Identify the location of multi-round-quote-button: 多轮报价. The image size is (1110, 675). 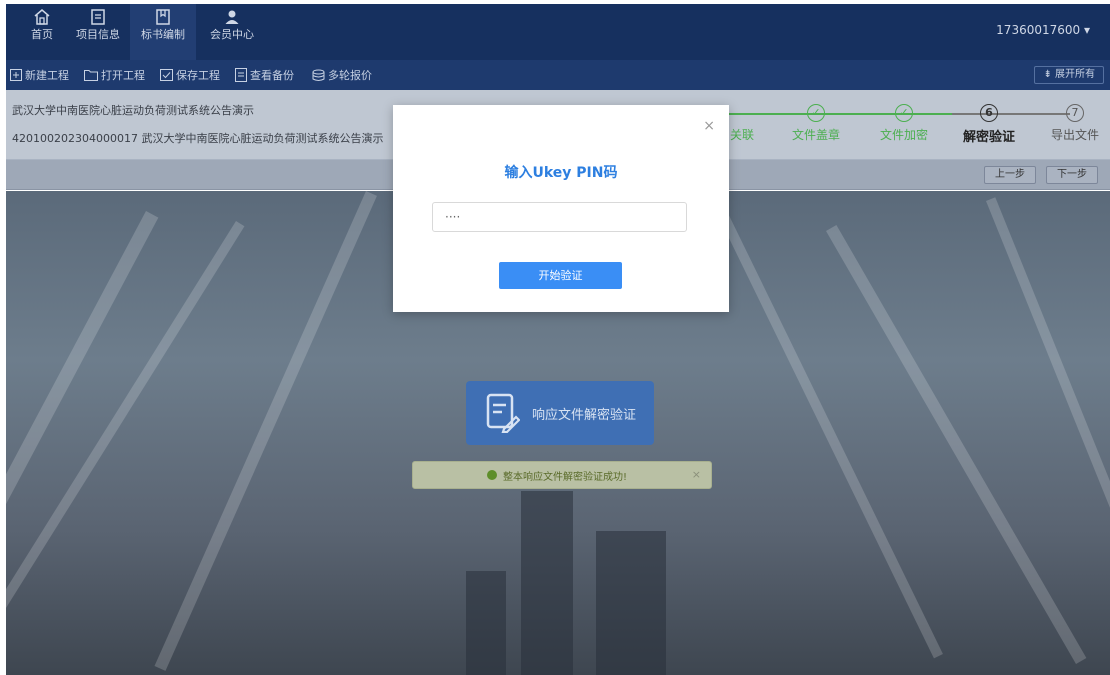
(342, 75).